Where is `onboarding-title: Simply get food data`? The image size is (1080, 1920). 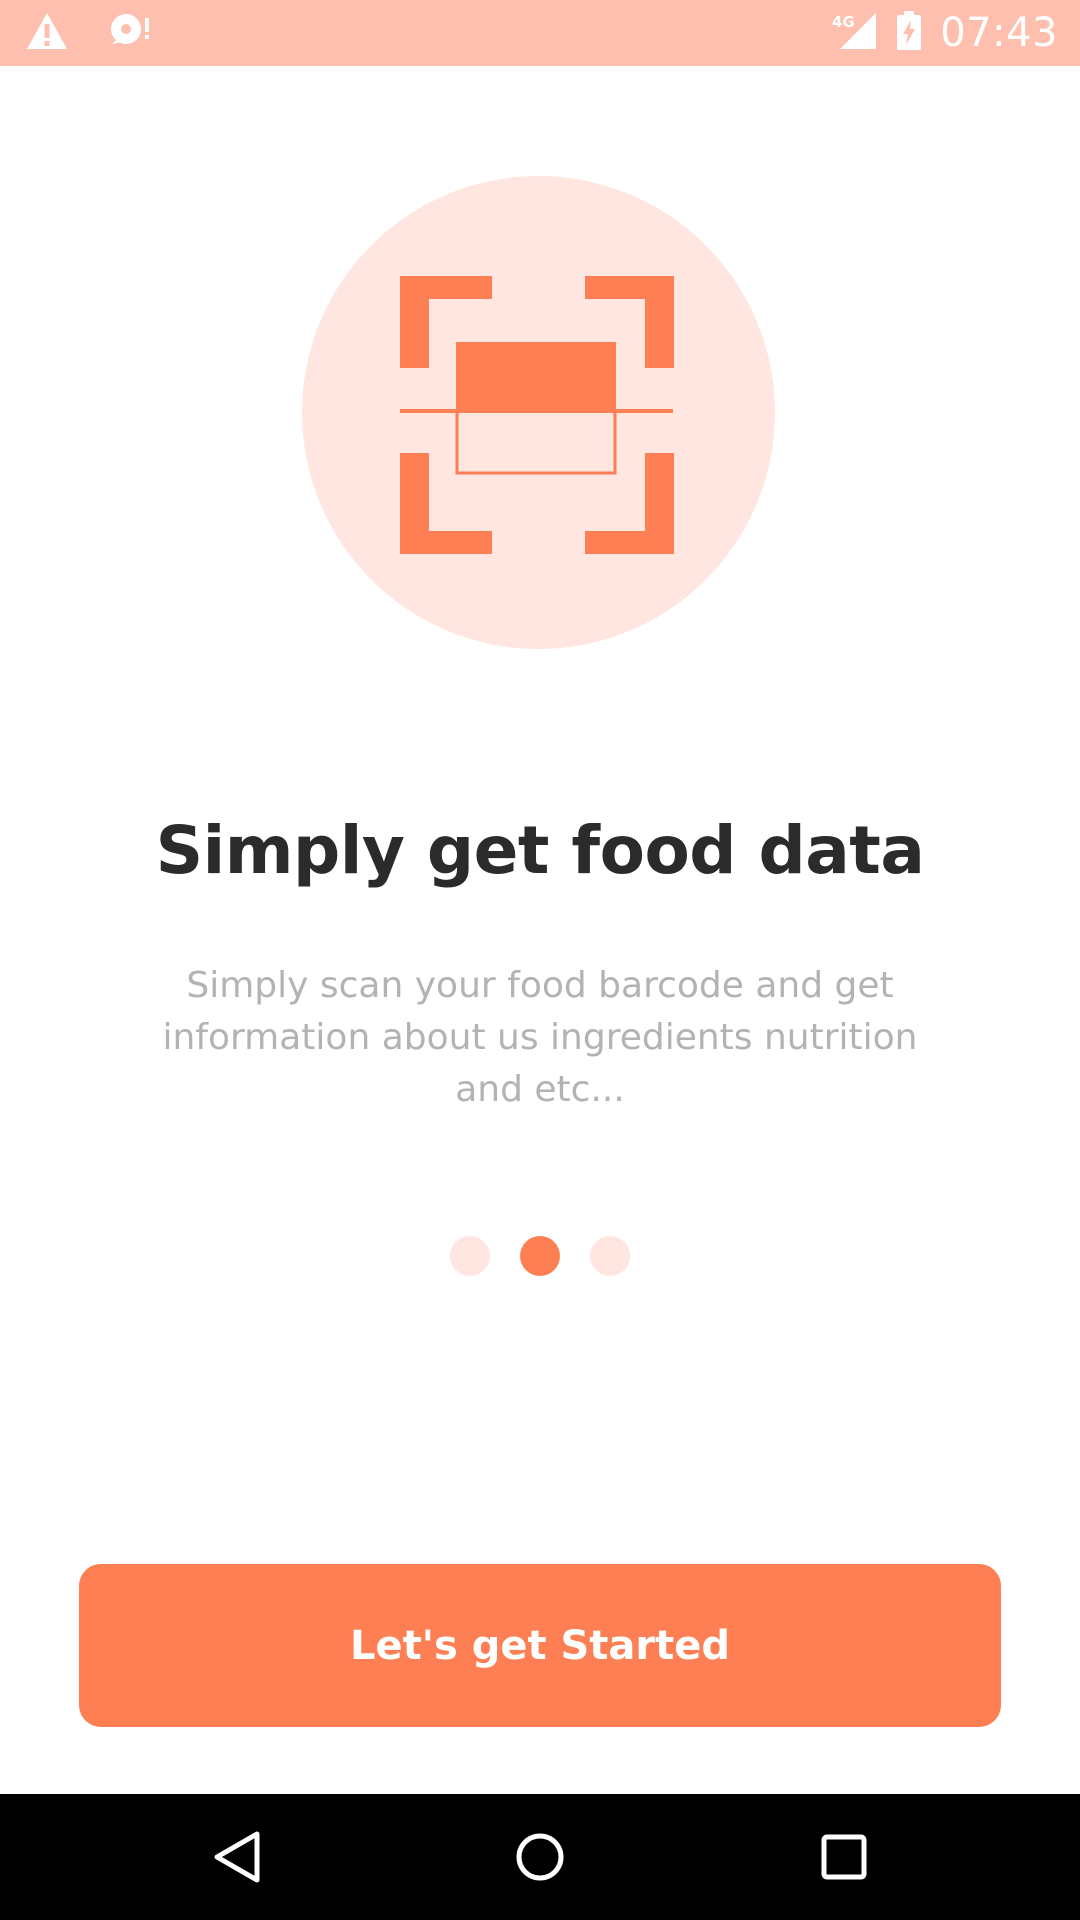 onboarding-title: Simply get food data is located at coordinates (540, 850).